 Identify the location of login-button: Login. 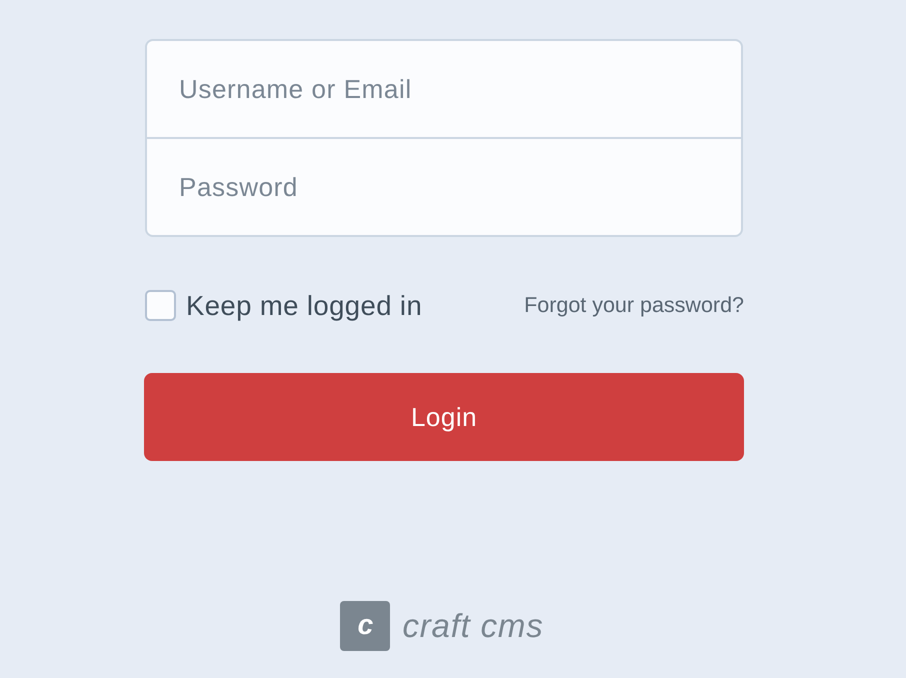
(444, 417).